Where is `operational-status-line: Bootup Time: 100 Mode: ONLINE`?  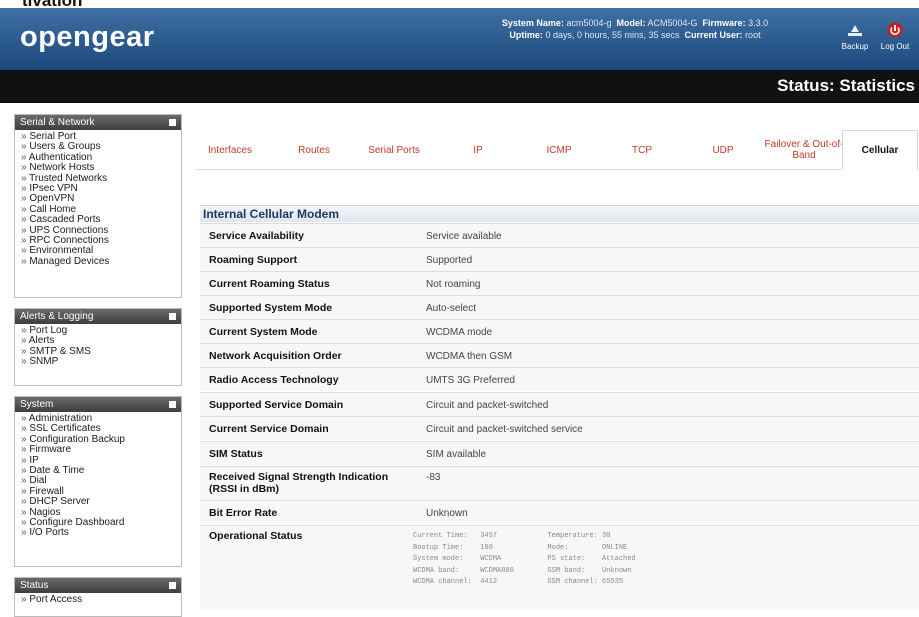
operational-status-line: Bootup Time: 100 Mode: ONLINE is located at coordinates (520, 547).